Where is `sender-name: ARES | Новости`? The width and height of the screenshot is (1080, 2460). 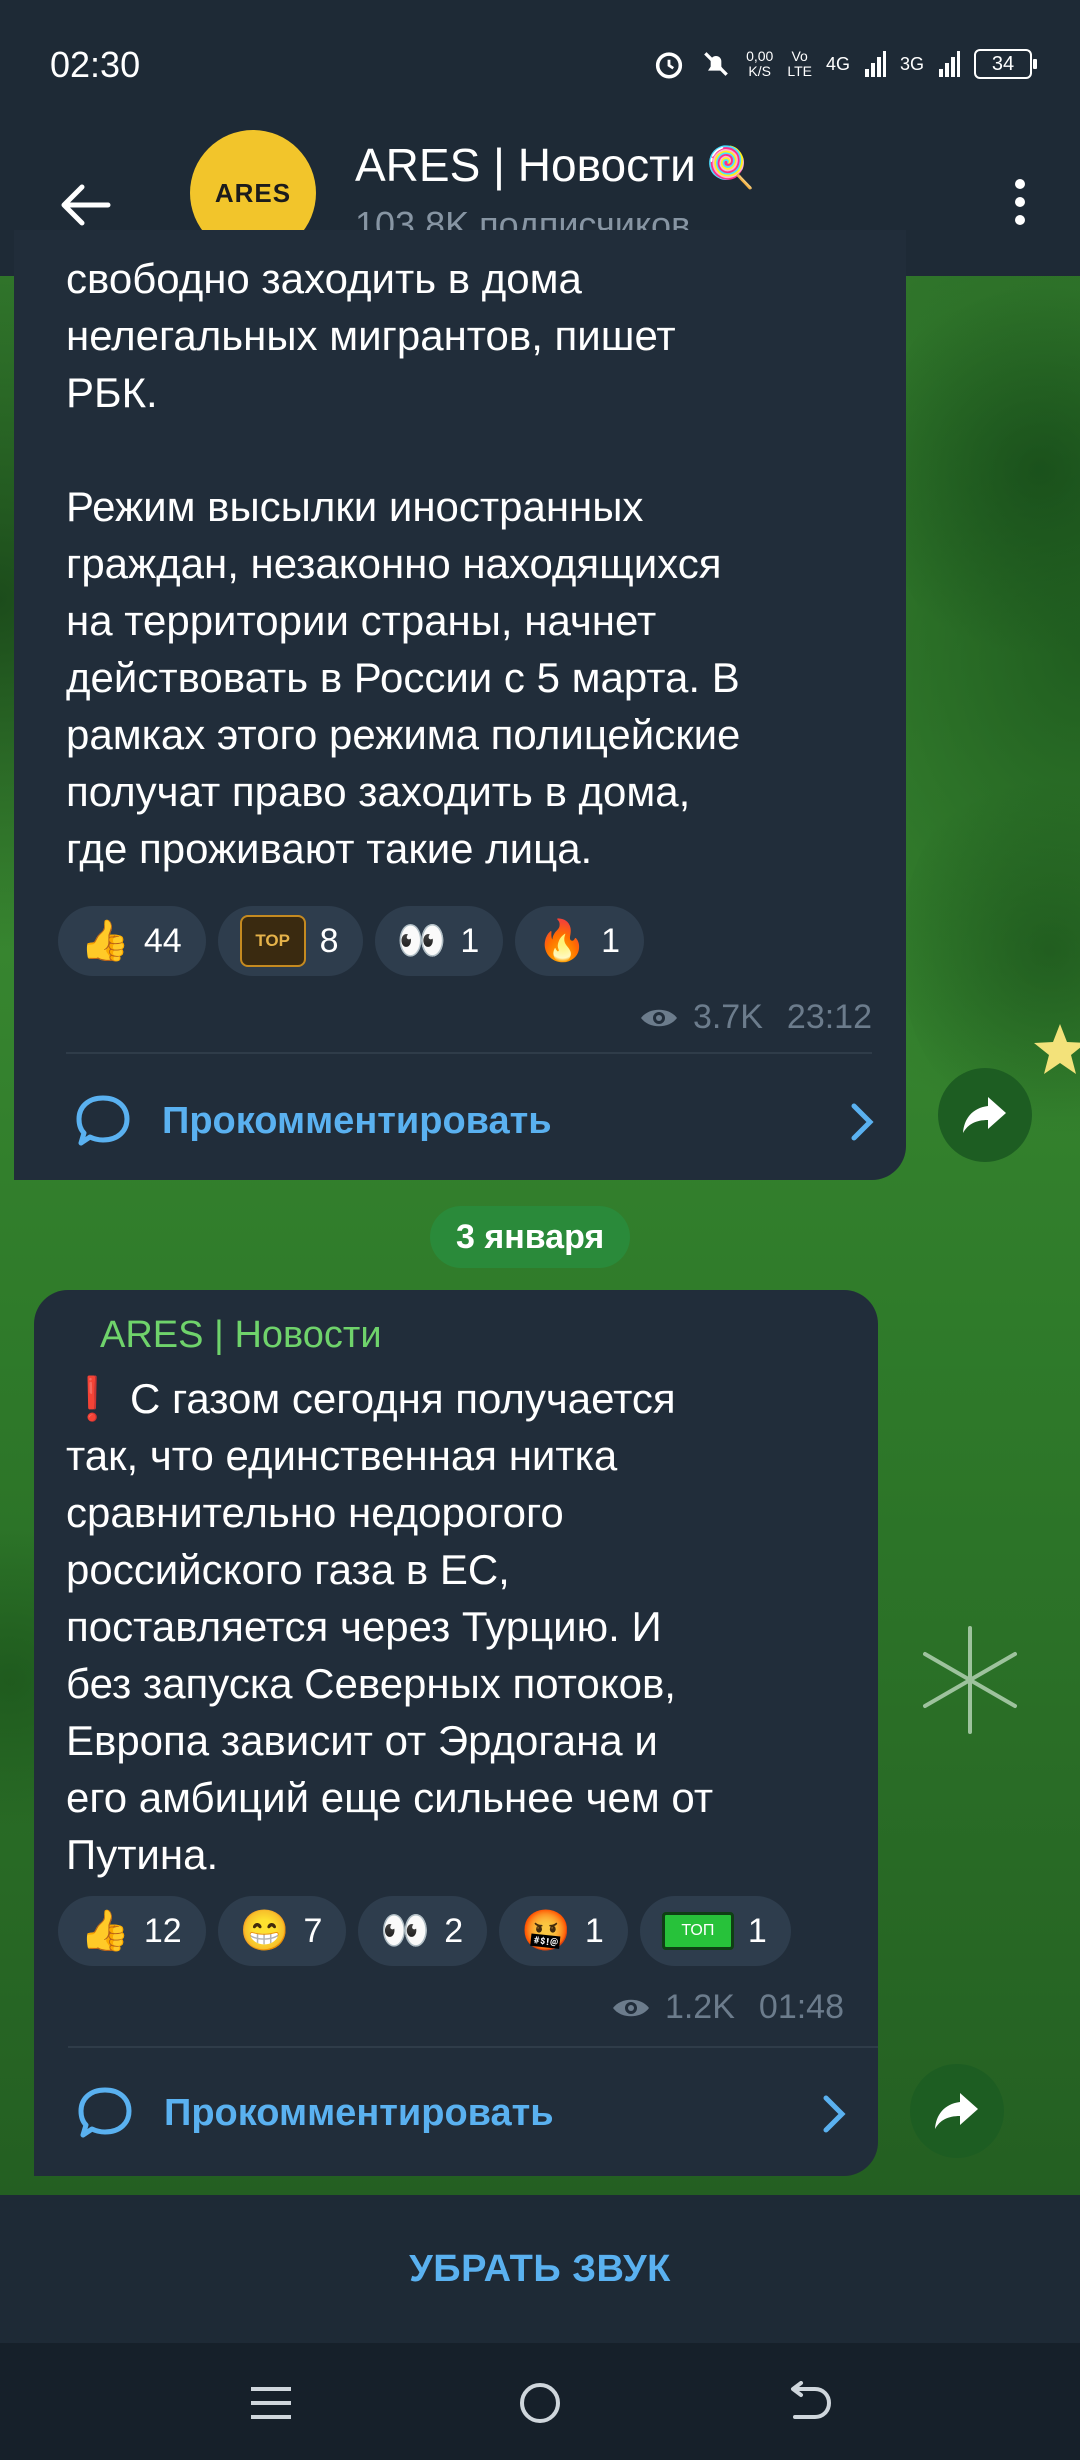
sender-name: ARES | Новости is located at coordinates (241, 1335).